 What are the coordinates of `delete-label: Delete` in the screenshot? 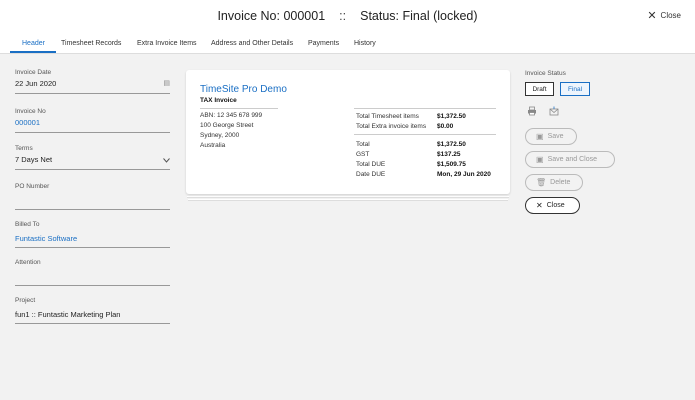 It's located at (560, 182).